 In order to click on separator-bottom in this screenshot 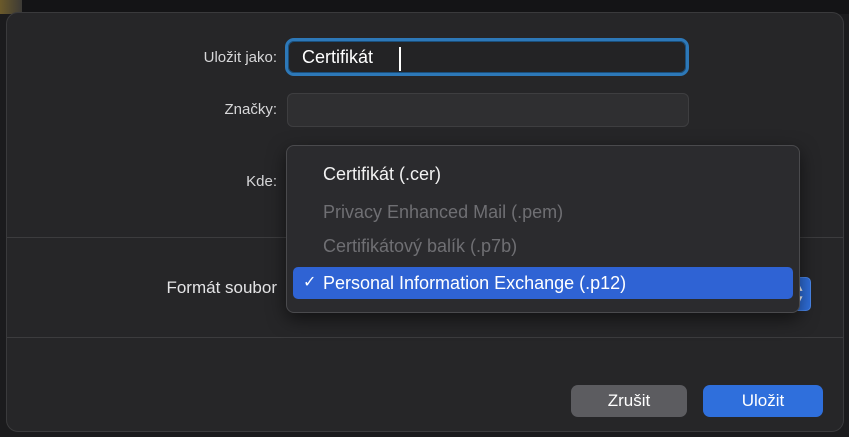, I will do `click(425, 337)`.